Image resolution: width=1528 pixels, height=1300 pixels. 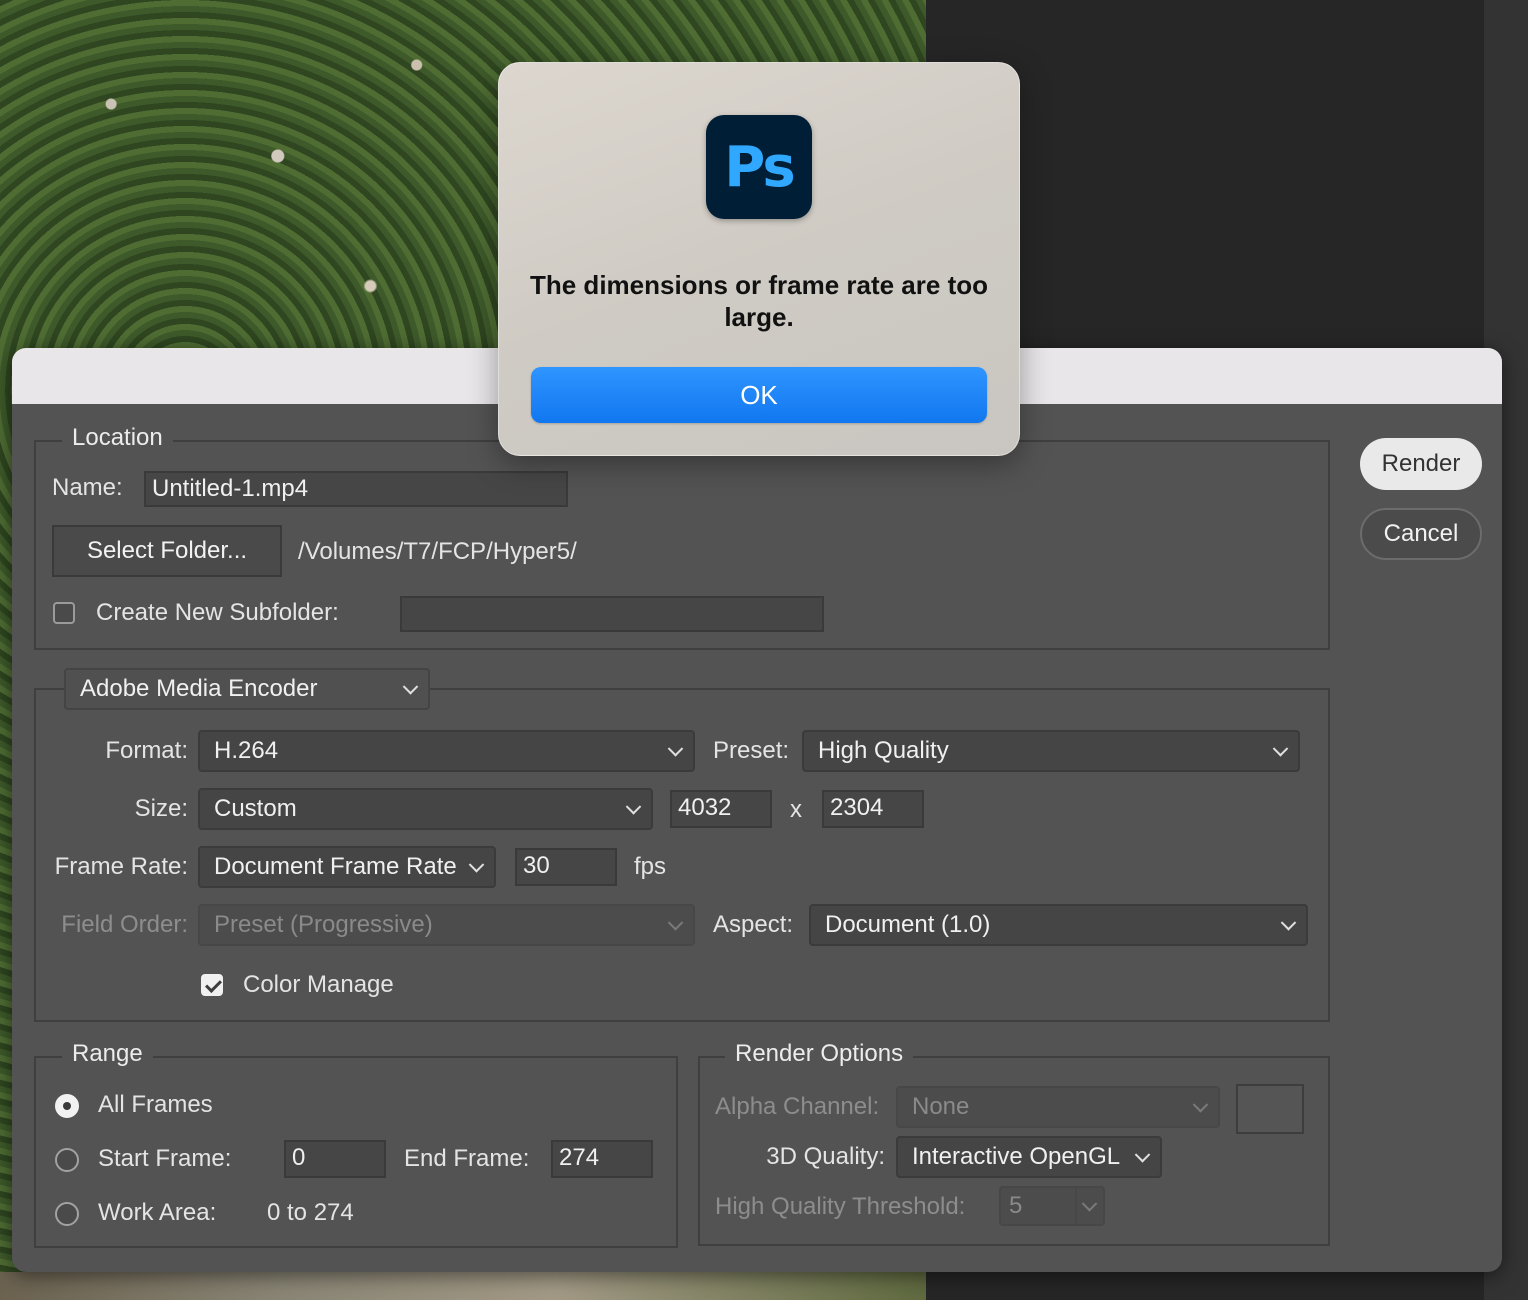 What do you see at coordinates (246, 750) in the screenshot?
I see `format-select-value: H.264` at bounding box center [246, 750].